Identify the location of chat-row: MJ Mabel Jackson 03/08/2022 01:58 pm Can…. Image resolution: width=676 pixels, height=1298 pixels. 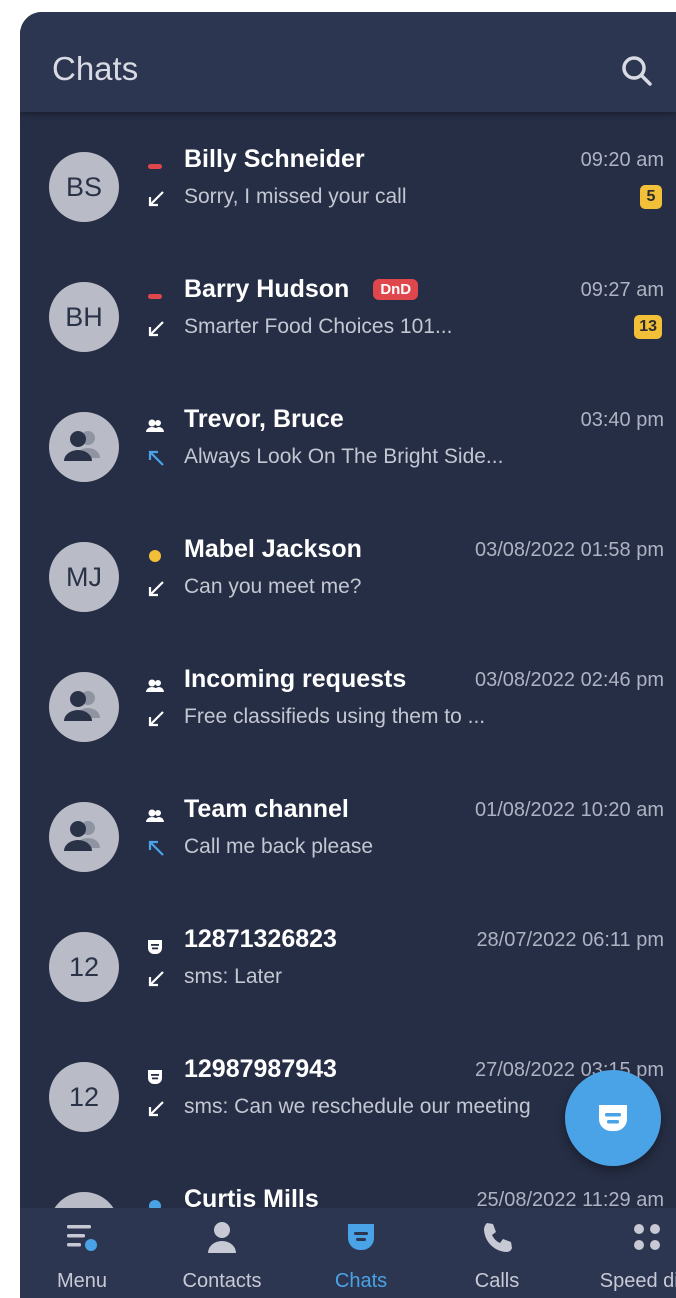
(348, 567).